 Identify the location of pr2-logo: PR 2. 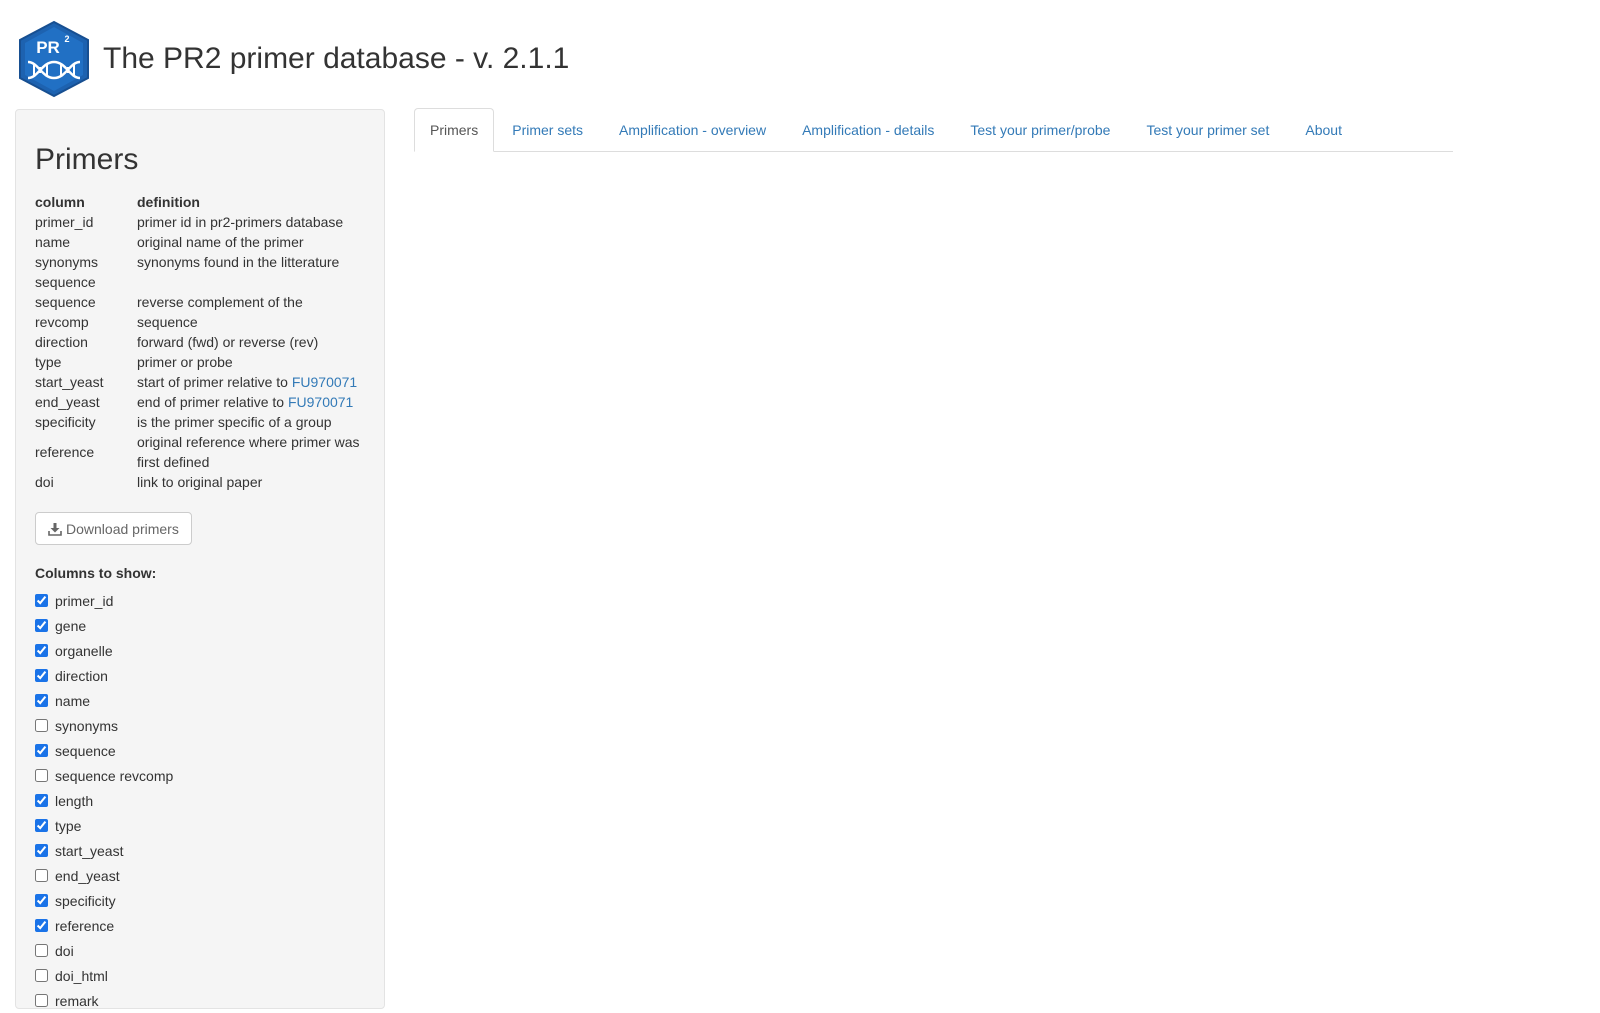
(54, 59).